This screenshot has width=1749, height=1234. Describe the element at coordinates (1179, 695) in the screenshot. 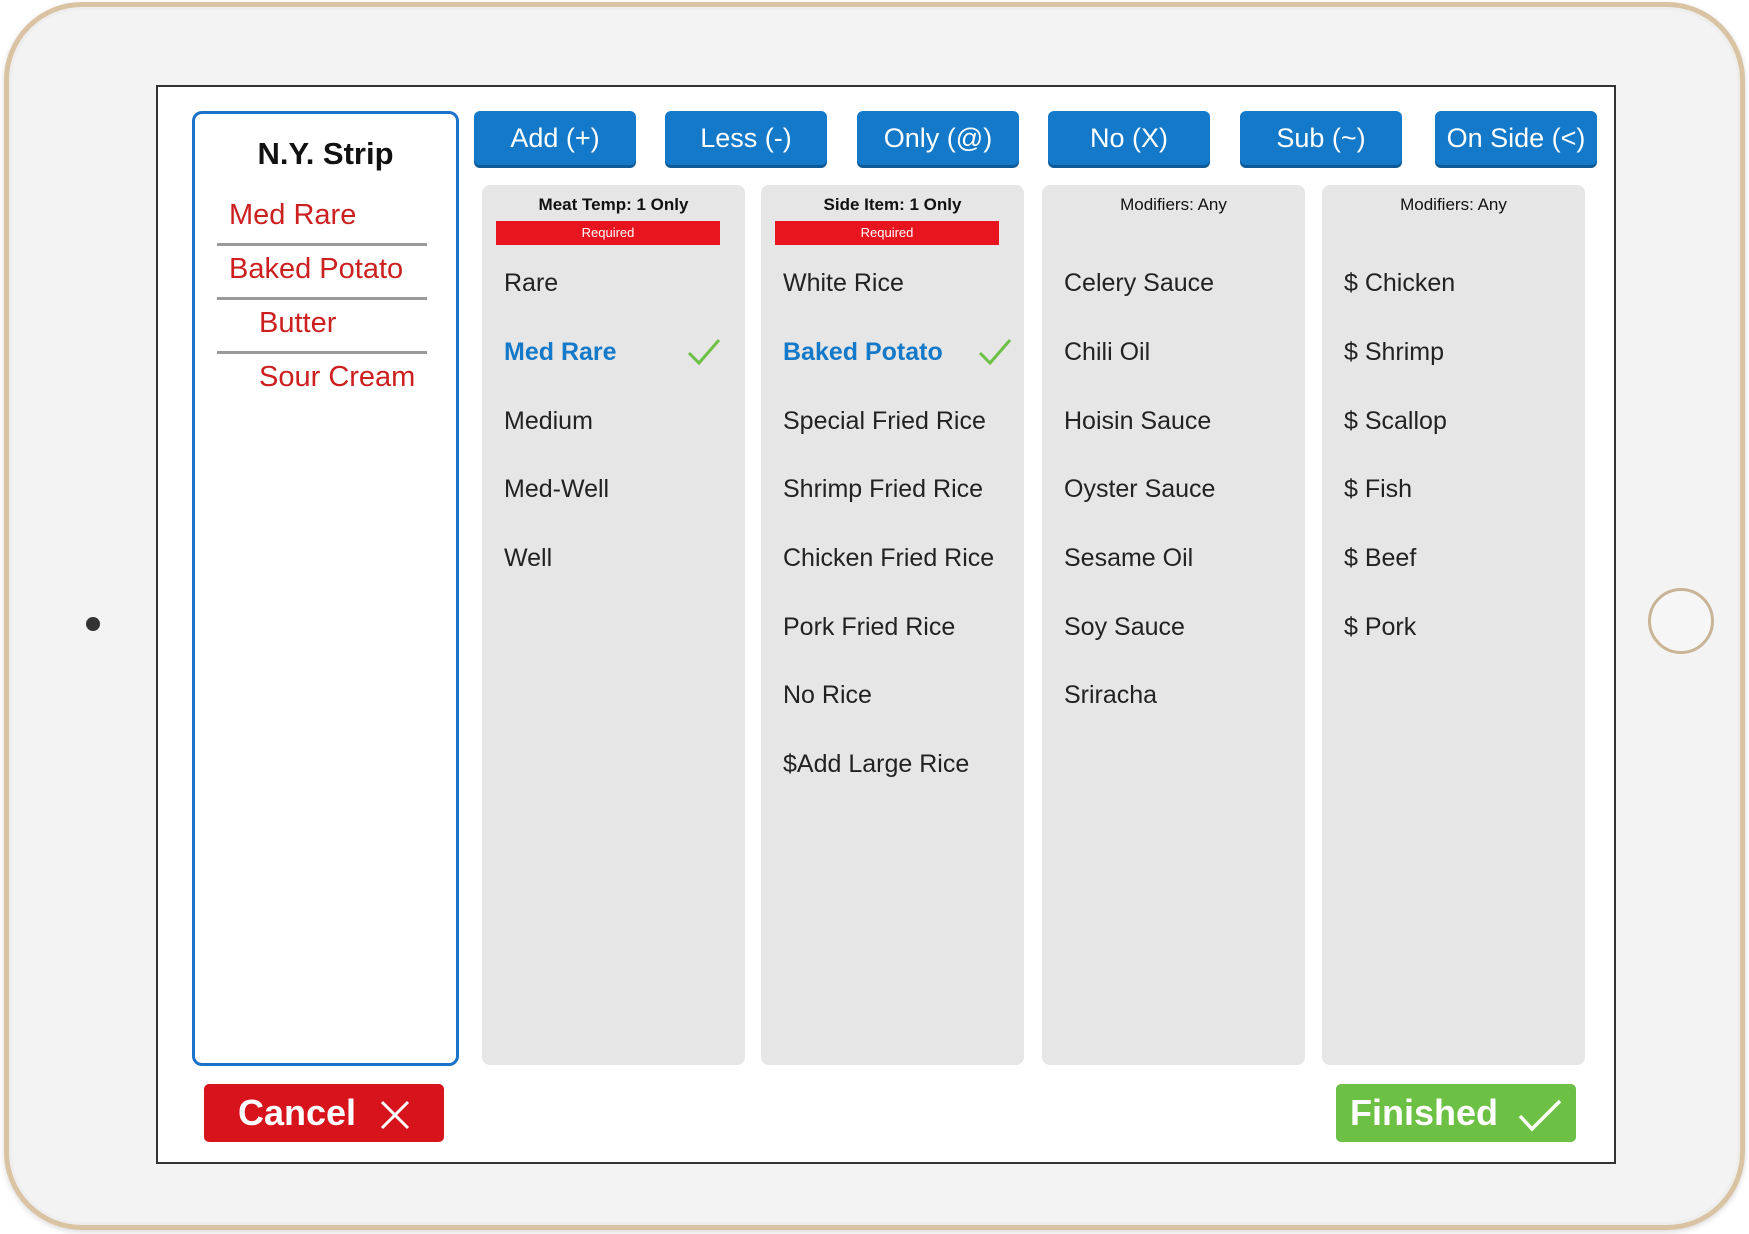

I see `option-sriracha: Sriracha` at that location.